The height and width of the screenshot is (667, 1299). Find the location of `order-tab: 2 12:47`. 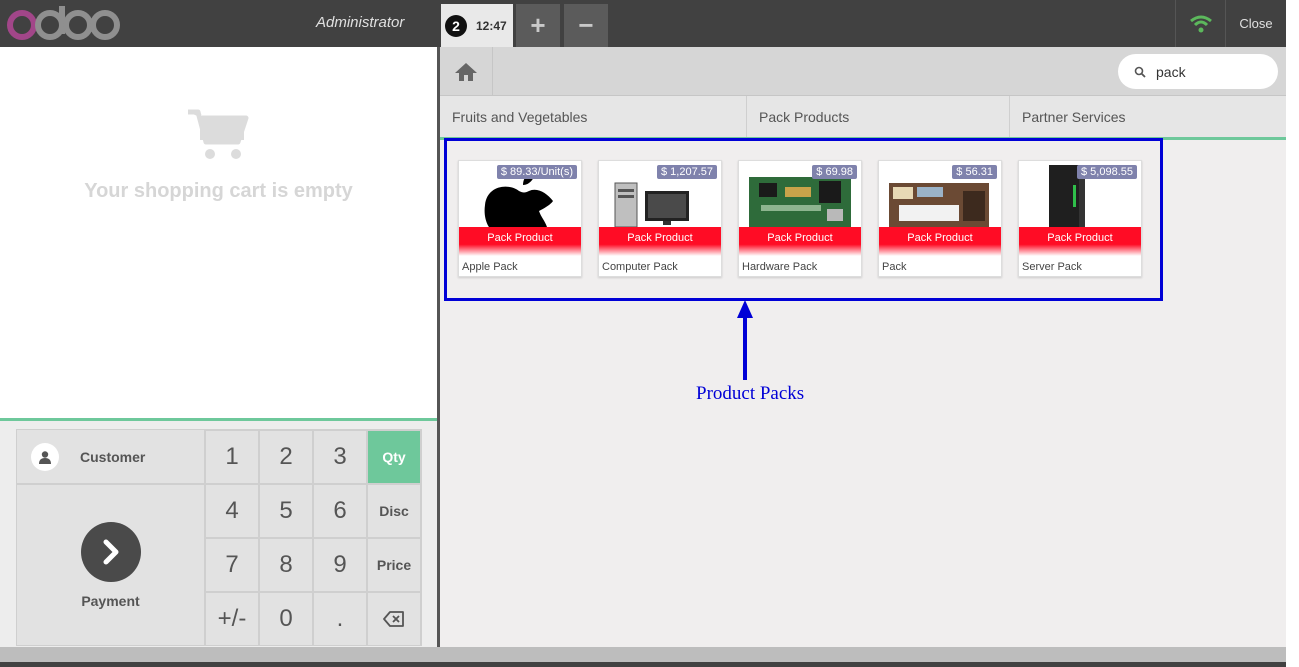

order-tab: 2 12:47 is located at coordinates (477, 25).